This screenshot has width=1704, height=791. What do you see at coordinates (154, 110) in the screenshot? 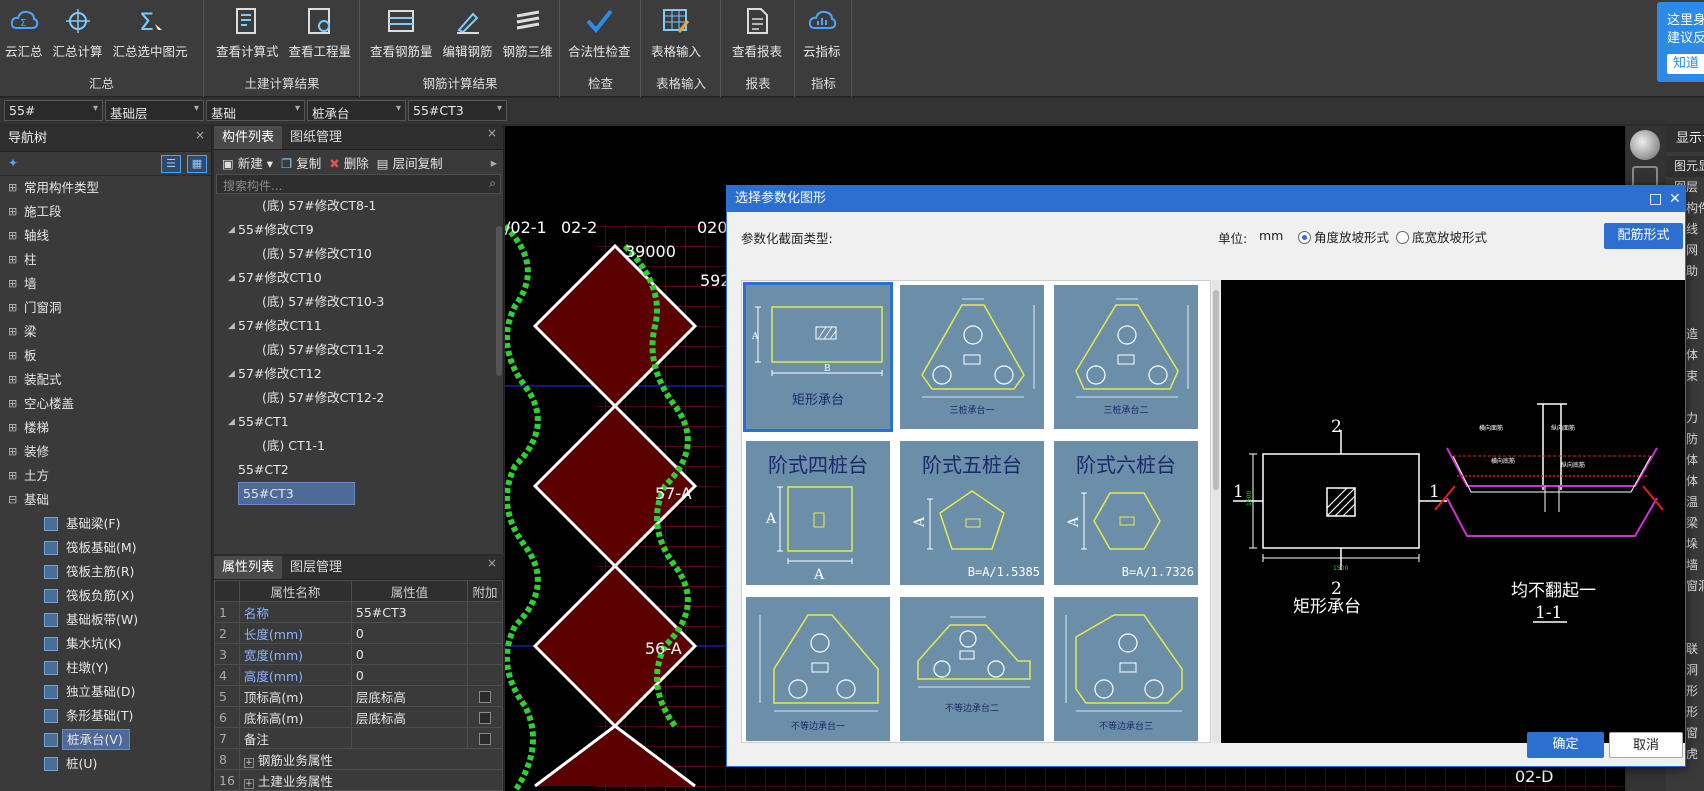
I see `layer-select: 基础层` at bounding box center [154, 110].